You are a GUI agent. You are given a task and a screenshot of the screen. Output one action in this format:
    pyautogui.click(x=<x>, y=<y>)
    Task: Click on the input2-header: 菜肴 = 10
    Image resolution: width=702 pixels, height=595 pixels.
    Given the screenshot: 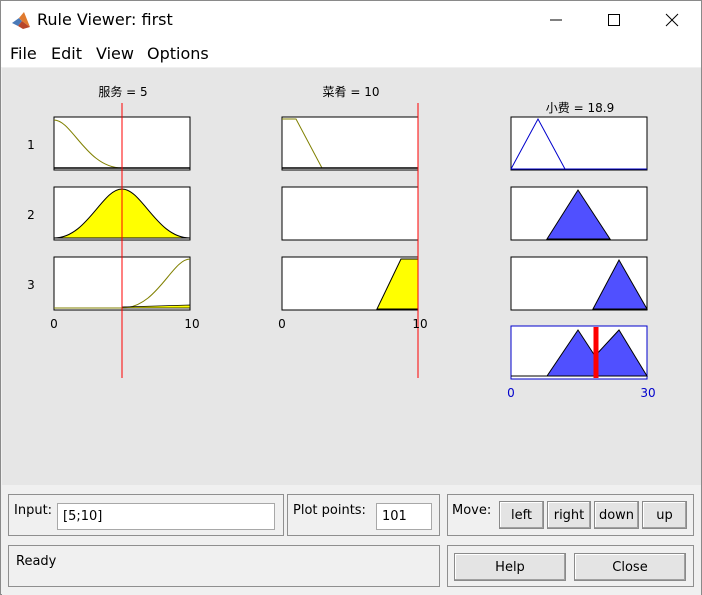 What is the action you would take?
    pyautogui.click(x=351, y=92)
    